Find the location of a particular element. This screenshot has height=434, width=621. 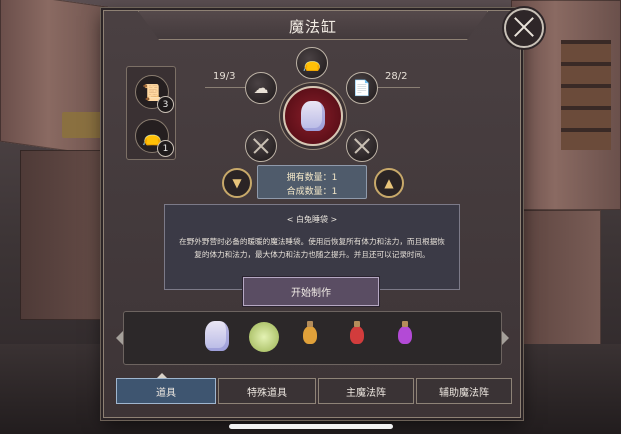

top-material-slot: 👝 is located at coordinates (312, 63).